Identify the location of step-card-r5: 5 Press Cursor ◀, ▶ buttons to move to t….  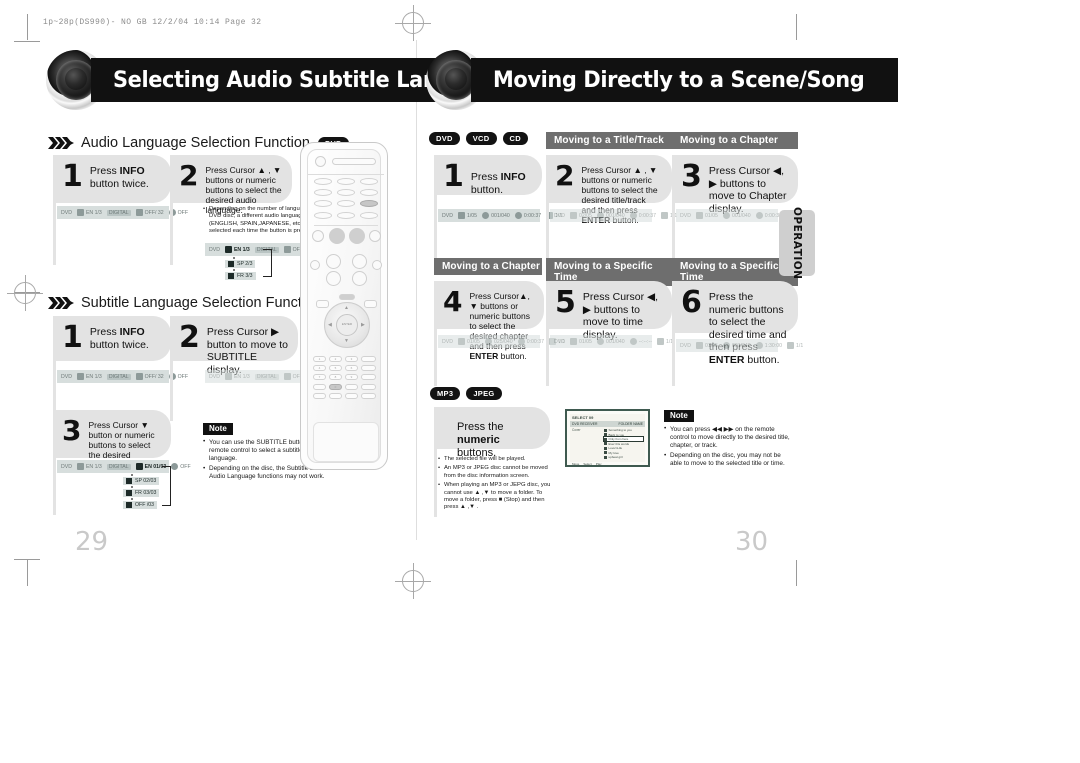
(609, 311).